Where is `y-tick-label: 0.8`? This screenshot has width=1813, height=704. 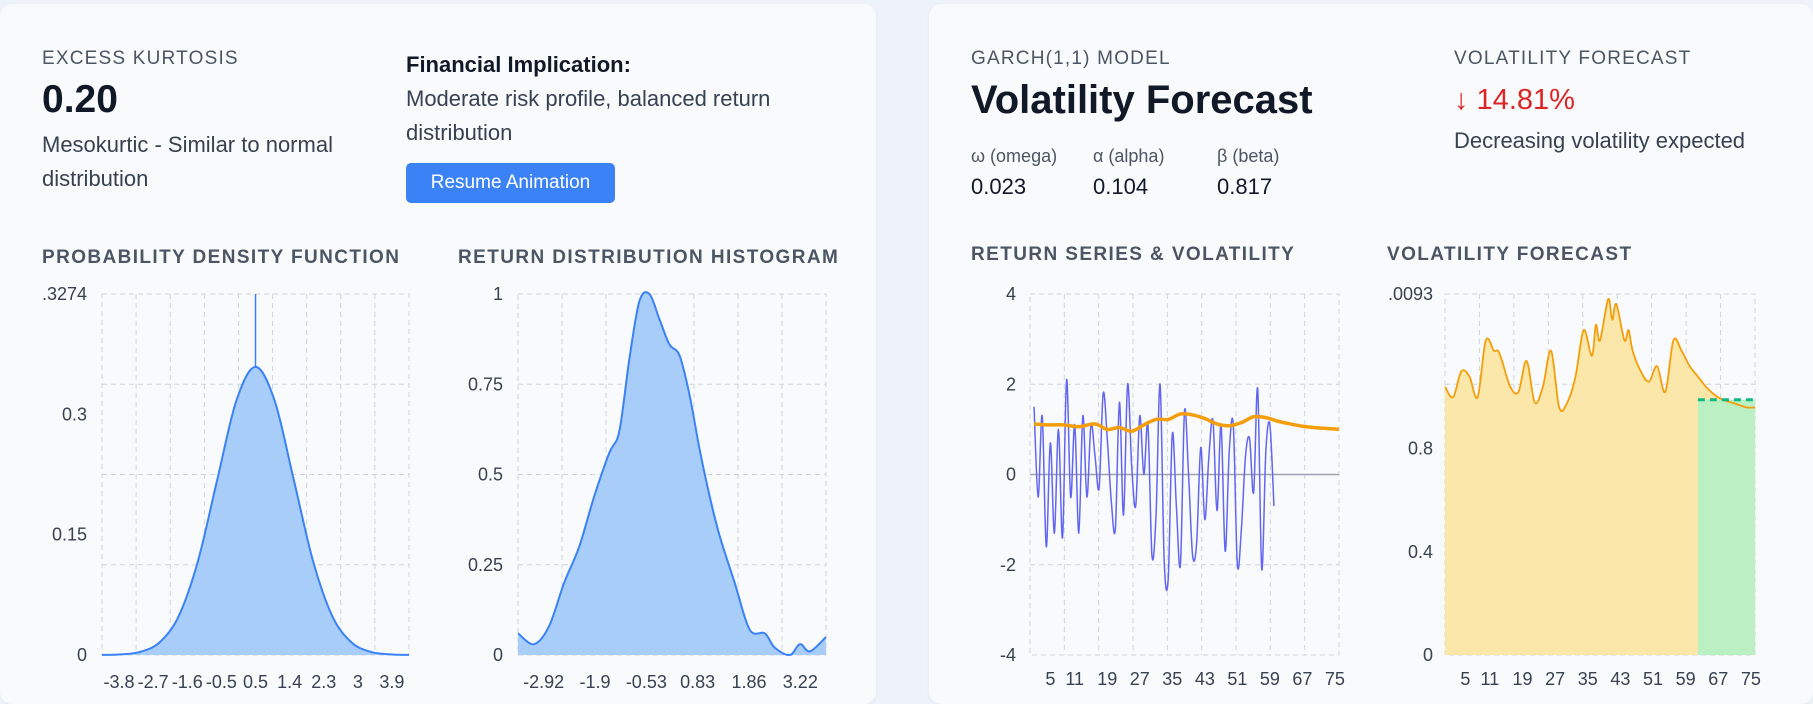
y-tick-label: 0.8 is located at coordinates (1420, 449).